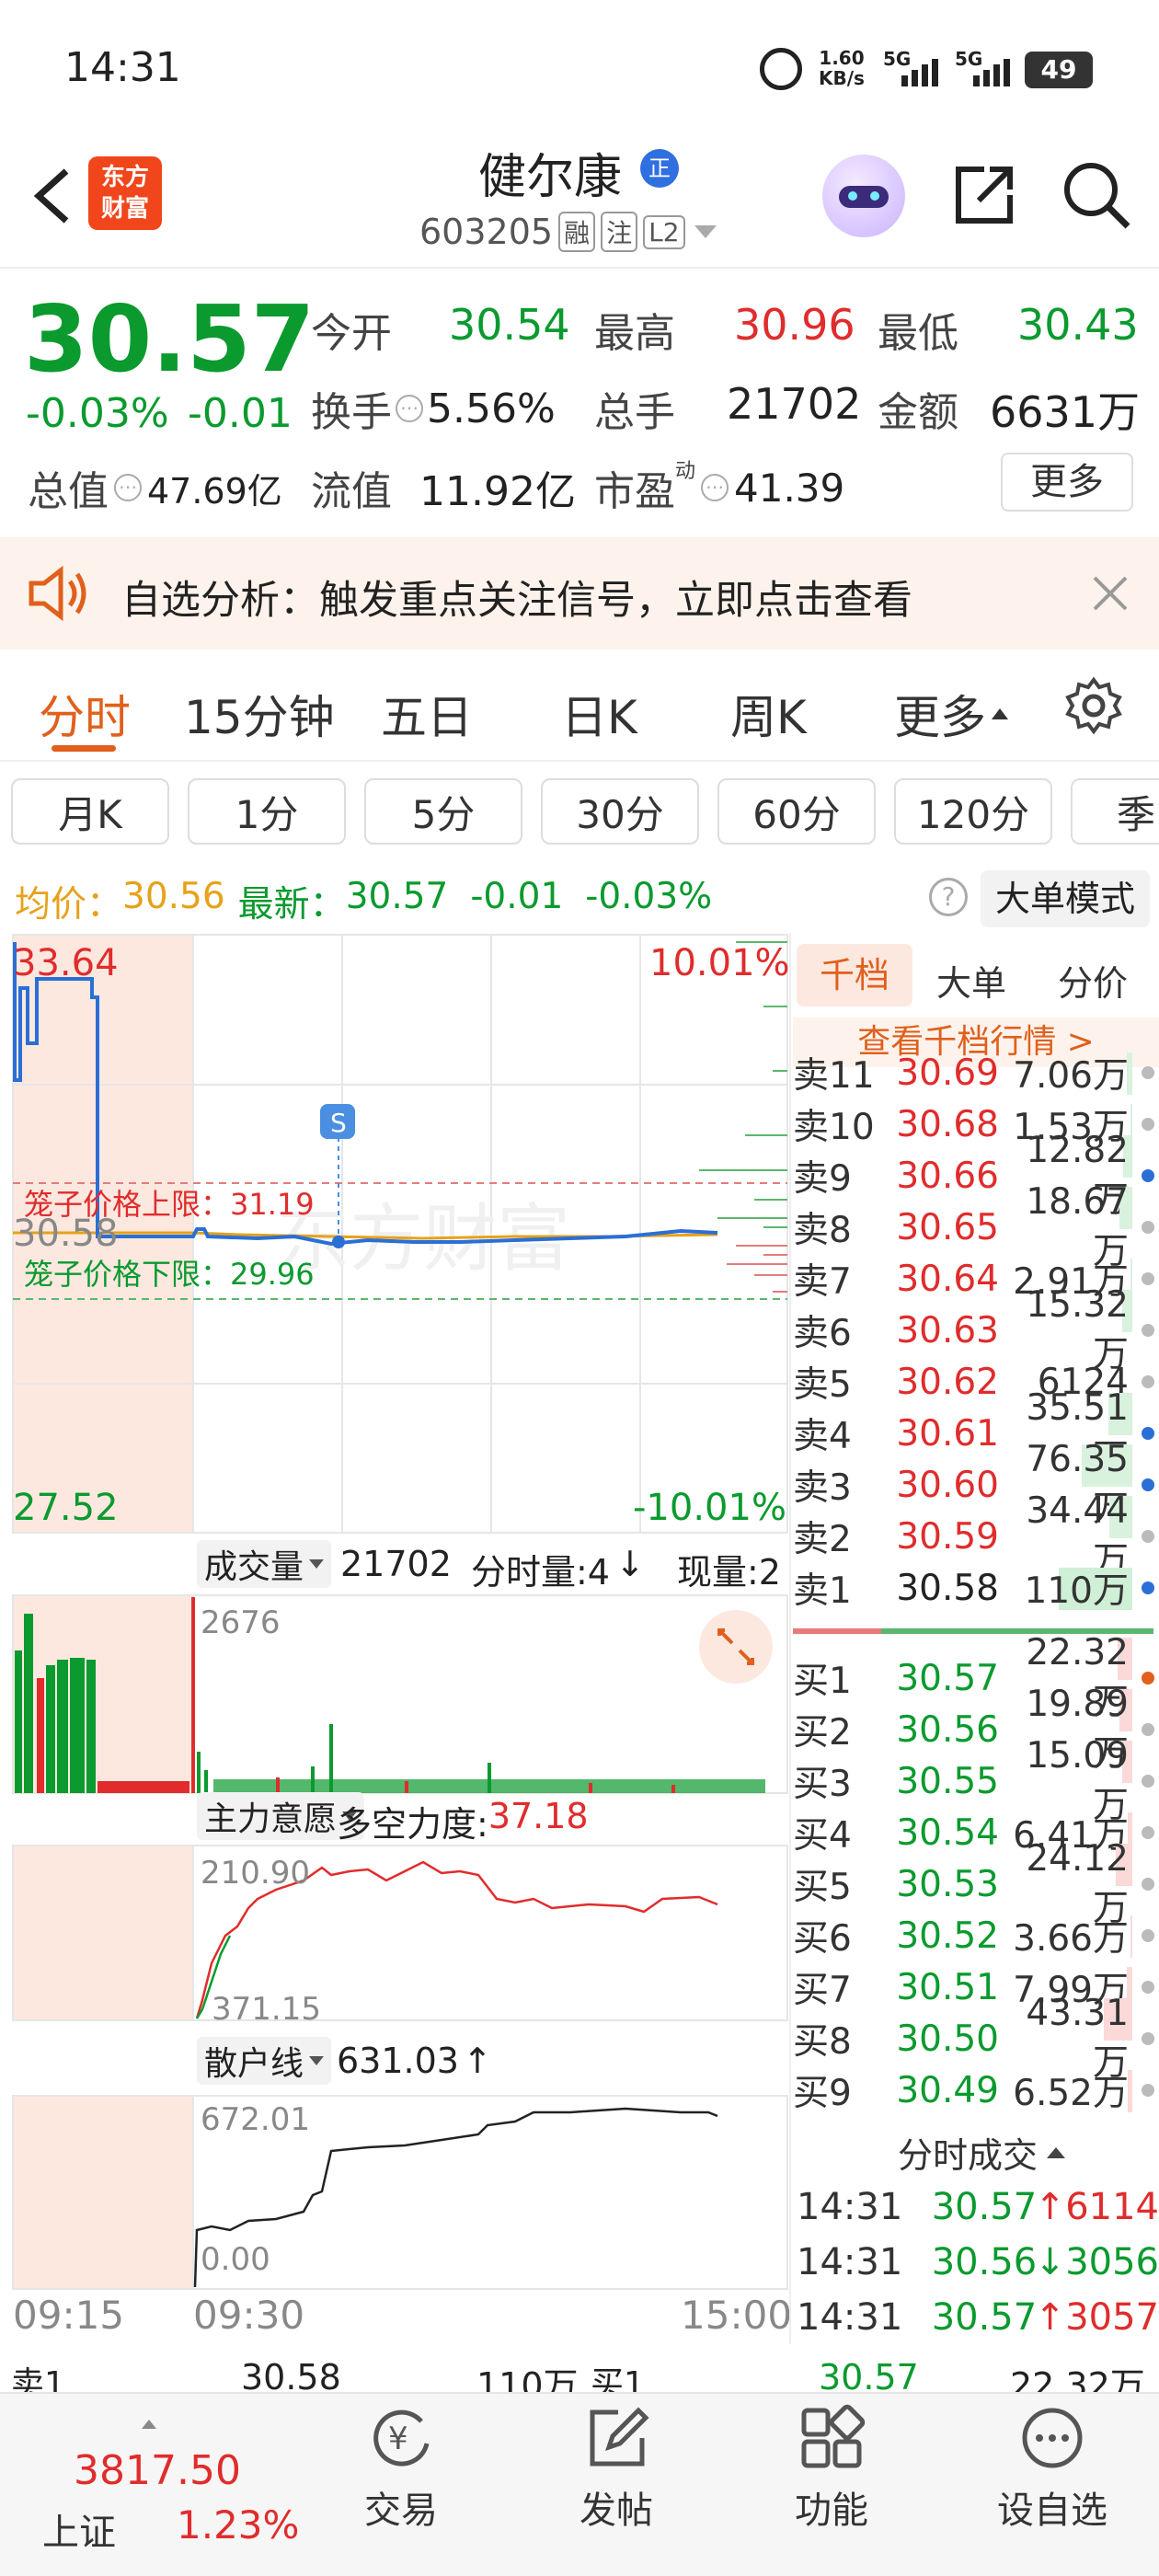 The image size is (1159, 2576). Describe the element at coordinates (976, 1936) in the screenshot. I see `bid-row: 买6 30.52 3.66万` at that location.